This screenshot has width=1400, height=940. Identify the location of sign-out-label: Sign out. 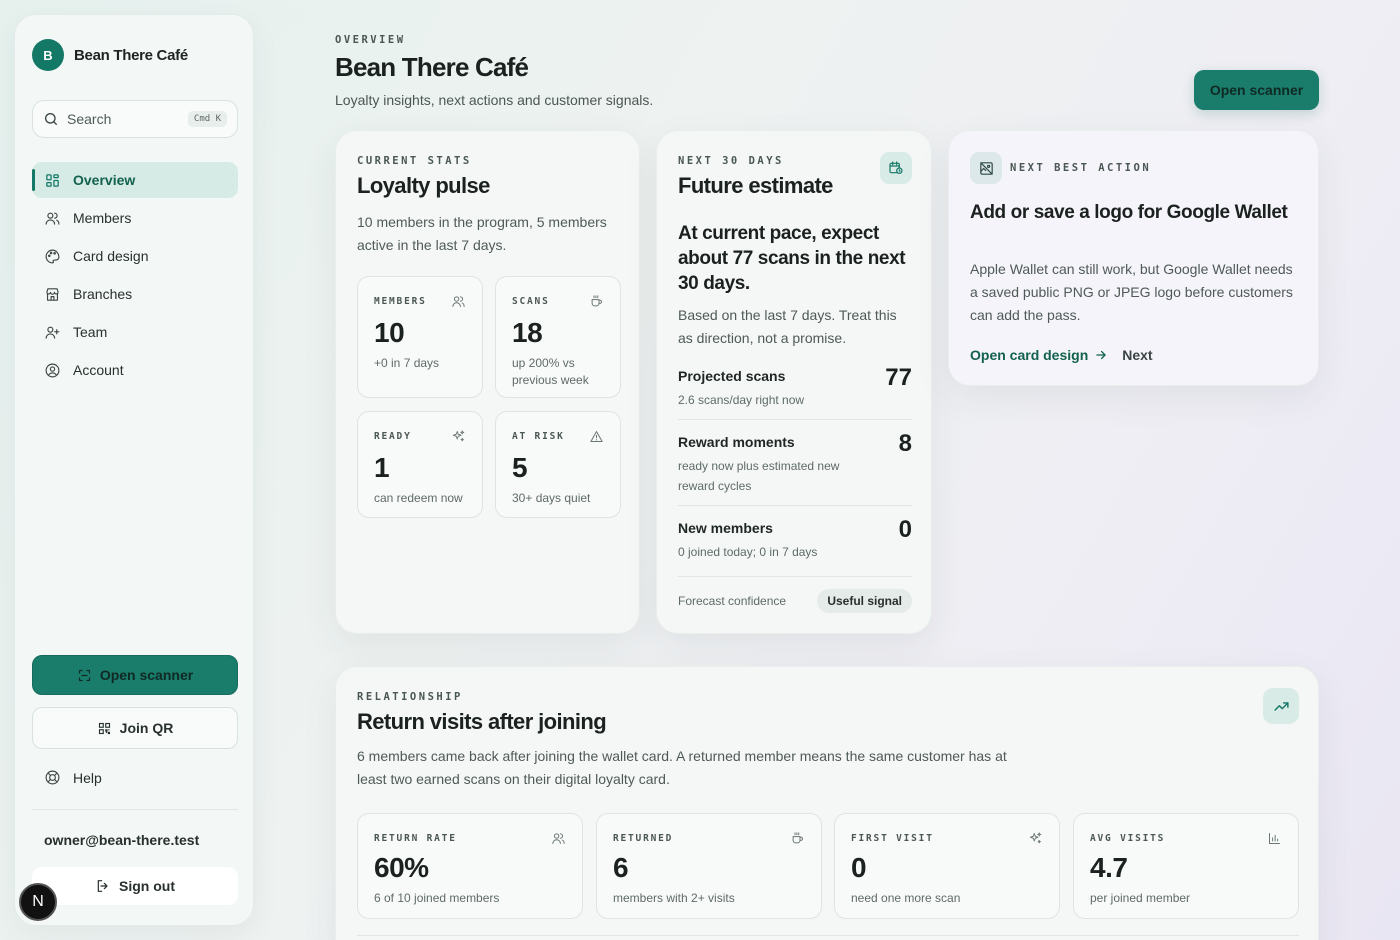
(147, 886).